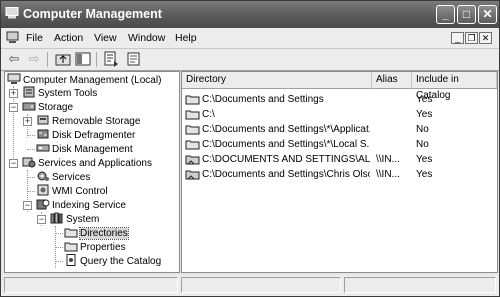 The width and height of the screenshot is (500, 297). I want to click on menu-action: Action, so click(68, 38).